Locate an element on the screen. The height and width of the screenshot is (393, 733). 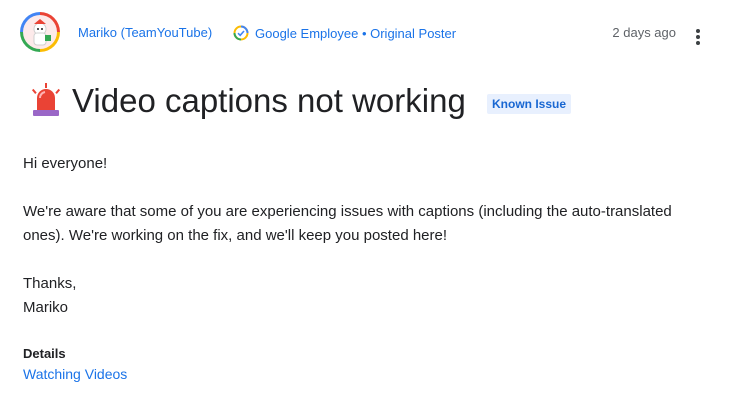
title-row: Video captions not working Known Issue is located at coordinates (370, 102).